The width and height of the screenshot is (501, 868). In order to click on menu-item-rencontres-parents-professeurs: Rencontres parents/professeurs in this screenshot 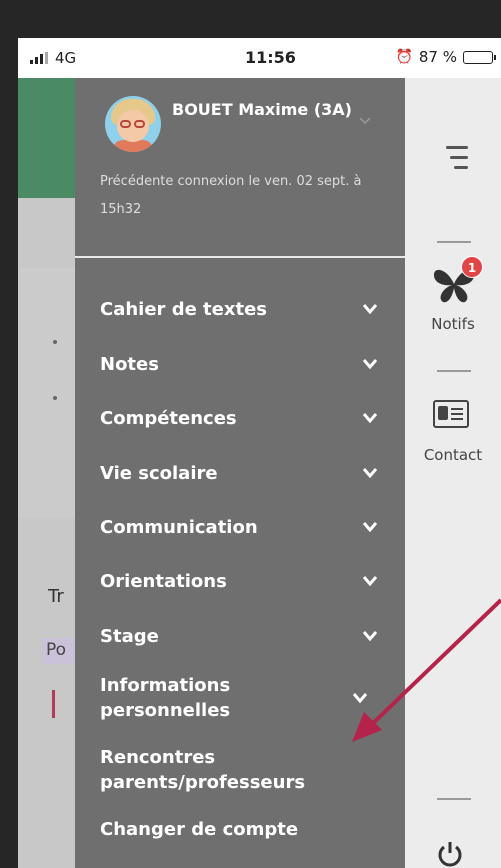, I will do `click(215, 770)`.